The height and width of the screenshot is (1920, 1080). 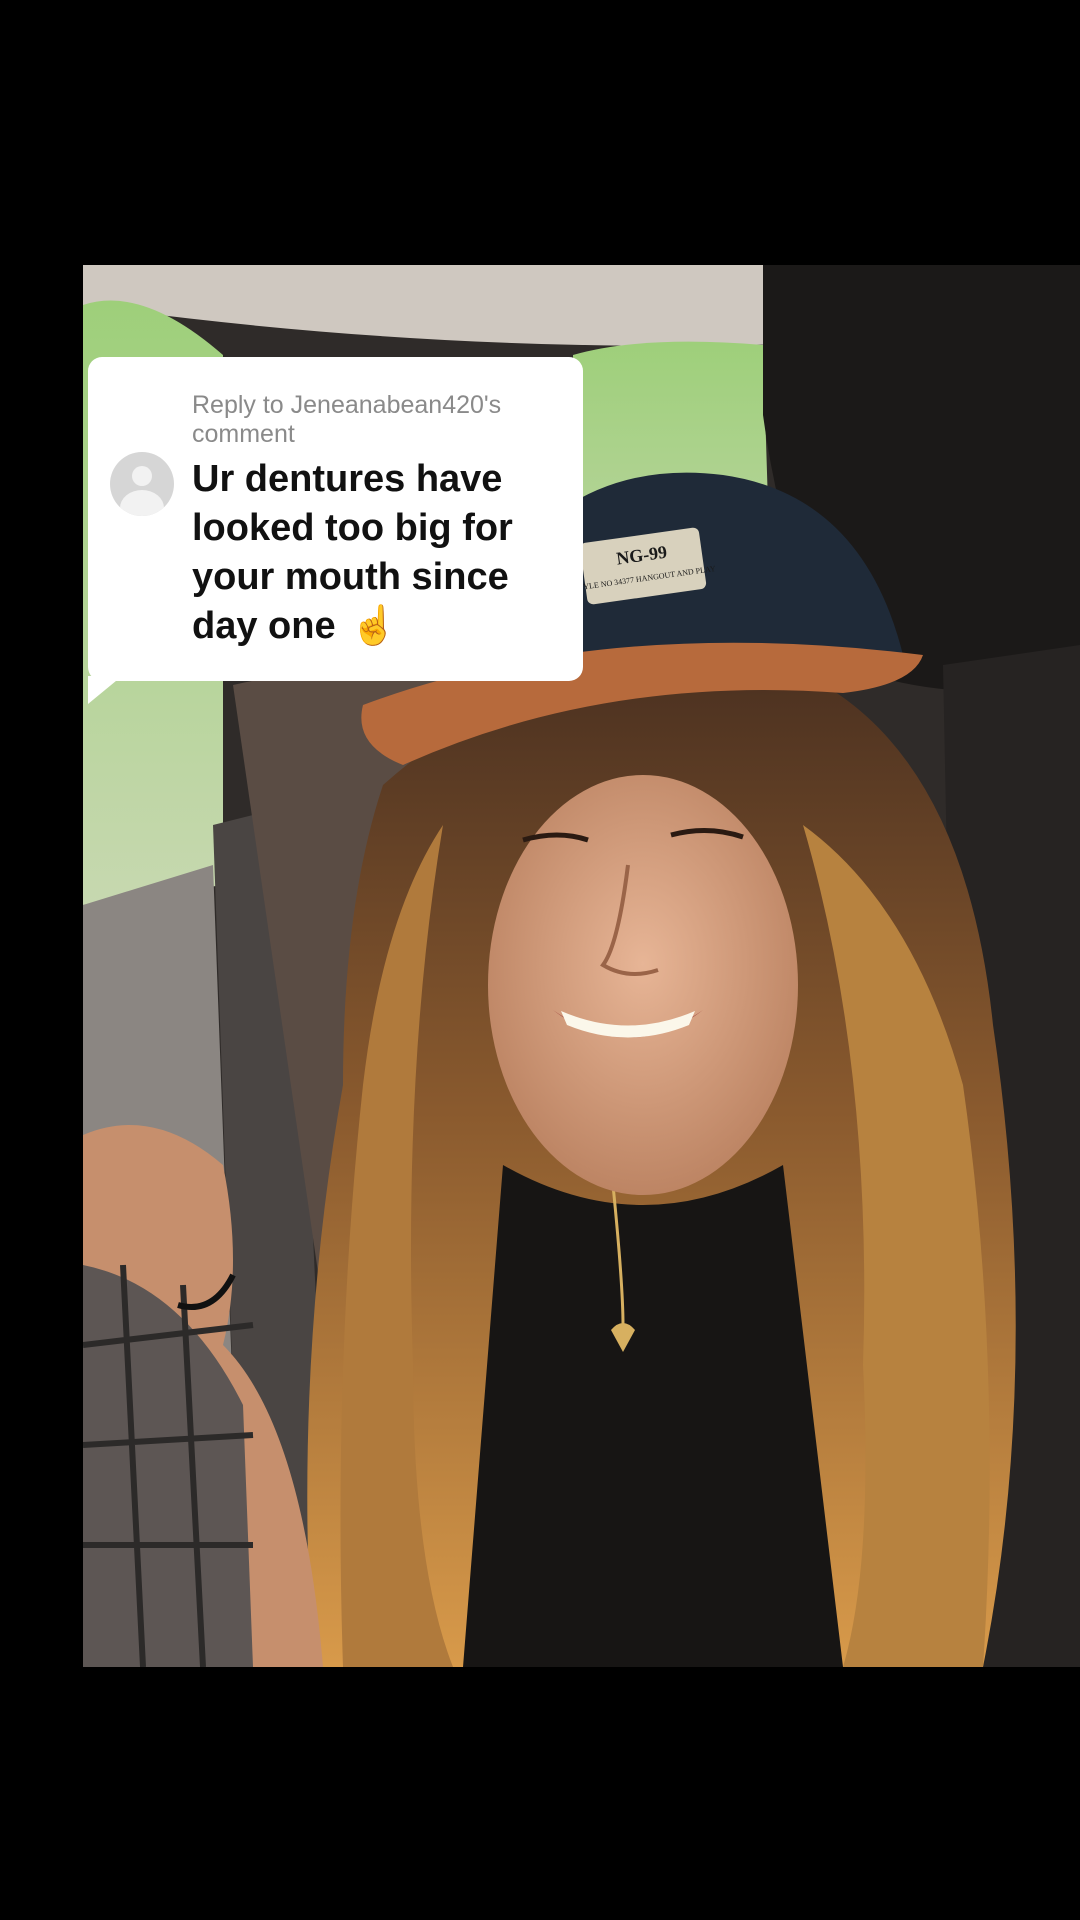 What do you see at coordinates (347, 419) in the screenshot?
I see `reply-header: Reply to Jeneanabean420's comment` at bounding box center [347, 419].